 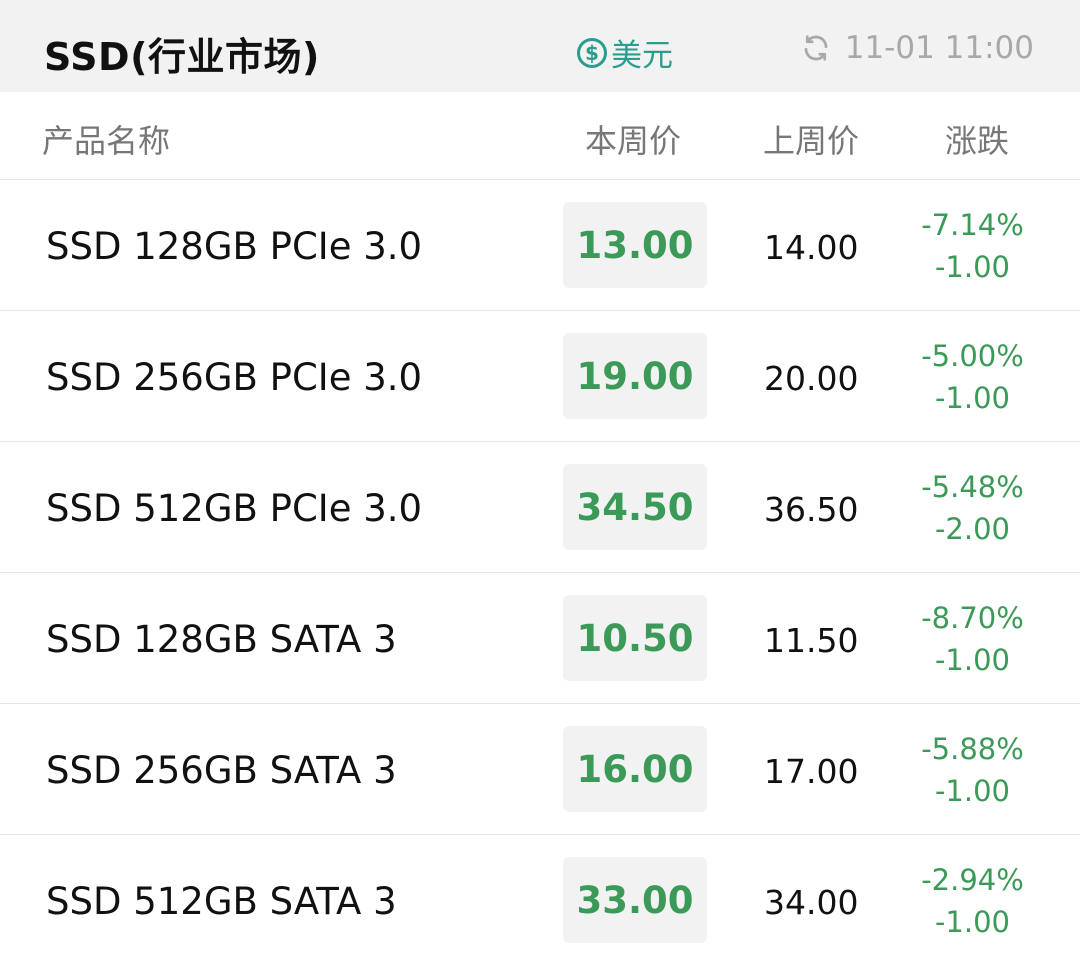 I want to click on refresh-icon, so click(x=816, y=48).